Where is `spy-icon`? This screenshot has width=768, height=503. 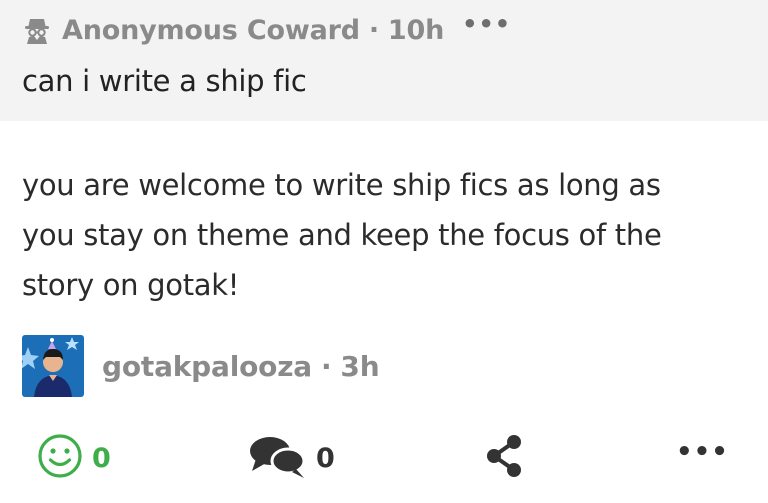
spy-icon is located at coordinates (37, 30).